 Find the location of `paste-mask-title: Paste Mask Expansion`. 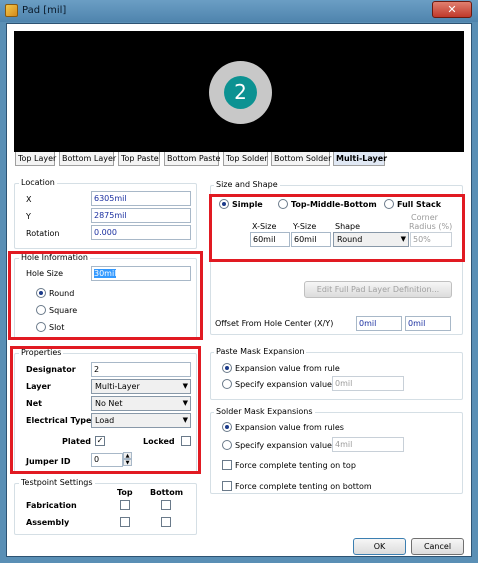

paste-mask-title: Paste Mask Expansion is located at coordinates (260, 351).